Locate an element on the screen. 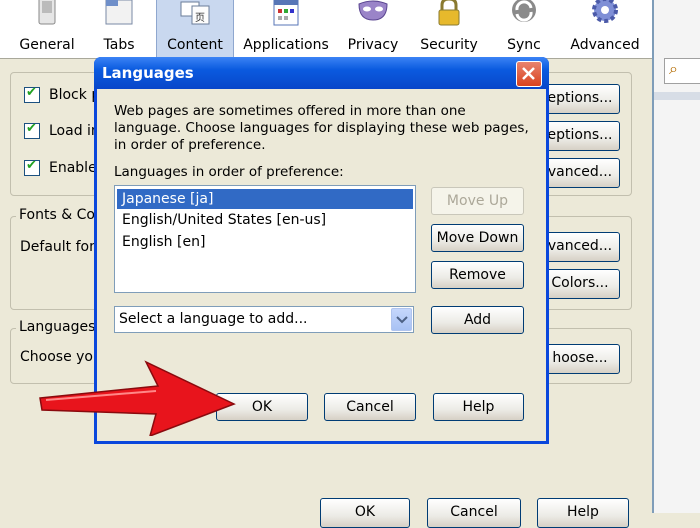  search-icon: ⌕ is located at coordinates (673, 68).